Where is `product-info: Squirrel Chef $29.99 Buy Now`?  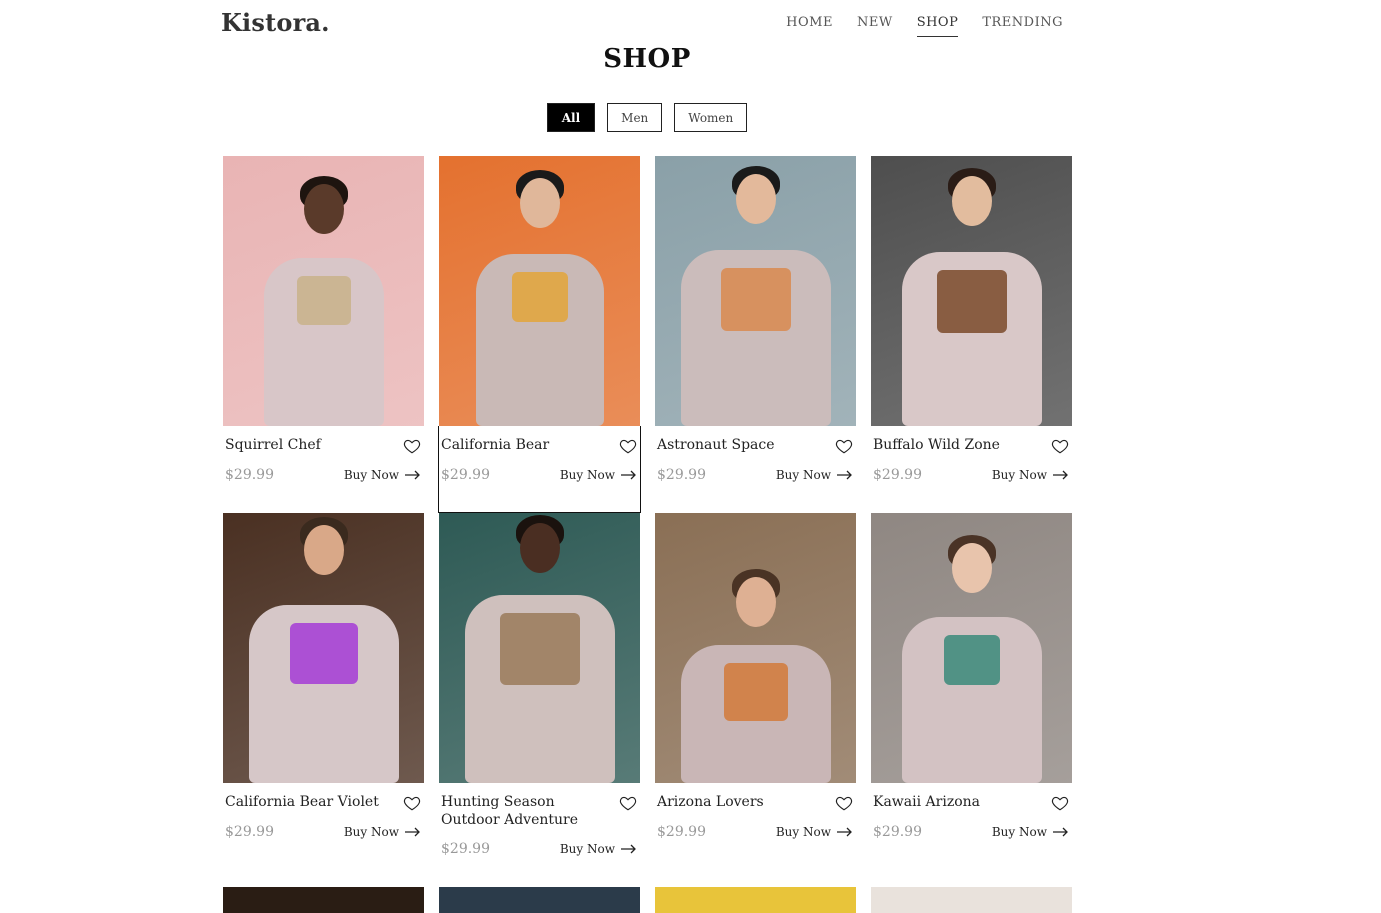
product-info: Squirrel Chef $29.99 Buy Now is located at coordinates (323, 469).